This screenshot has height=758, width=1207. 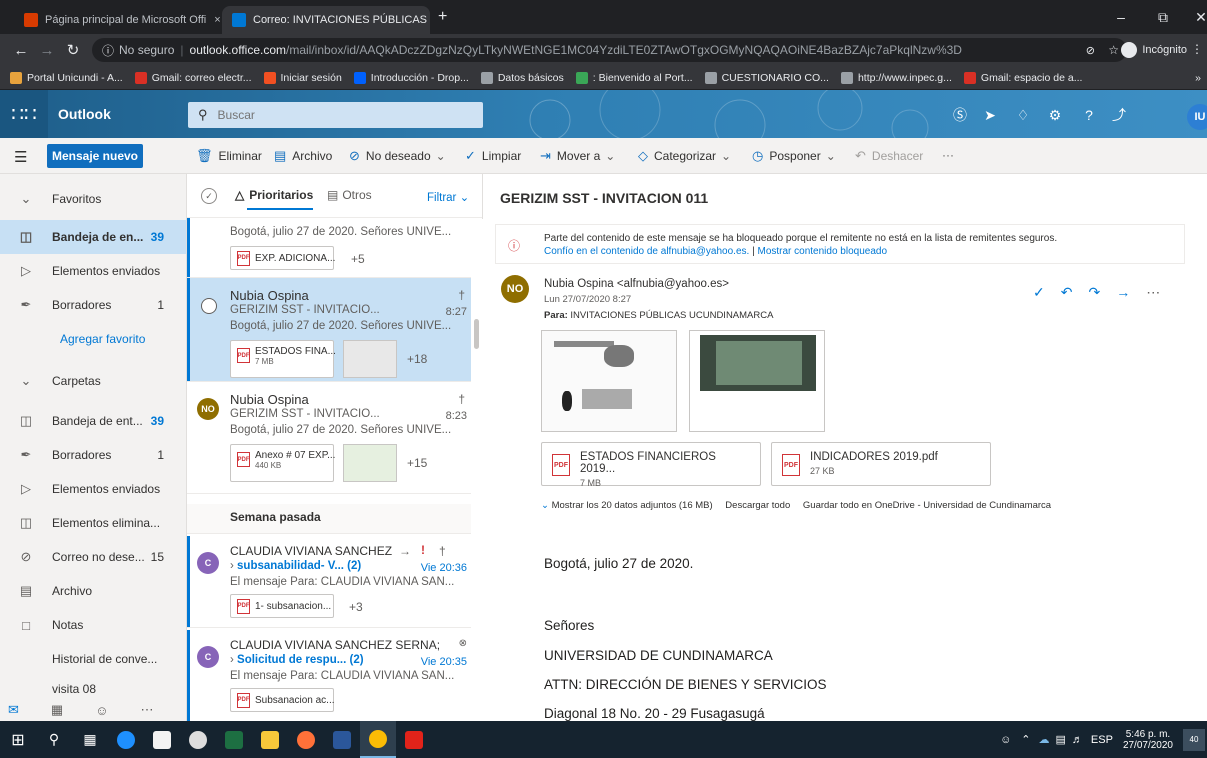 I want to click on file-explorer-icon, so click(x=270, y=739).